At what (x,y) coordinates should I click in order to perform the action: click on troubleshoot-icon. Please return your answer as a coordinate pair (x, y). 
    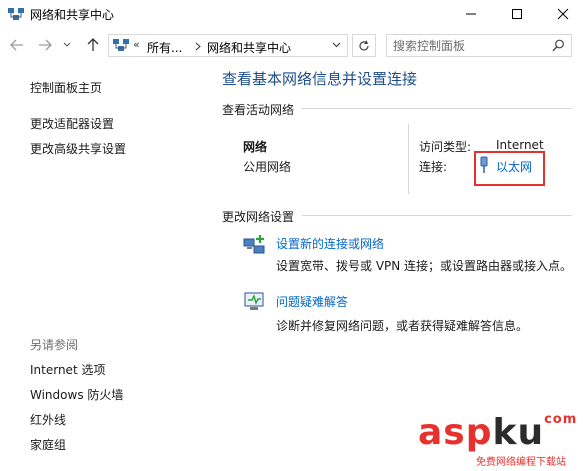
    Looking at the image, I should click on (254, 301).